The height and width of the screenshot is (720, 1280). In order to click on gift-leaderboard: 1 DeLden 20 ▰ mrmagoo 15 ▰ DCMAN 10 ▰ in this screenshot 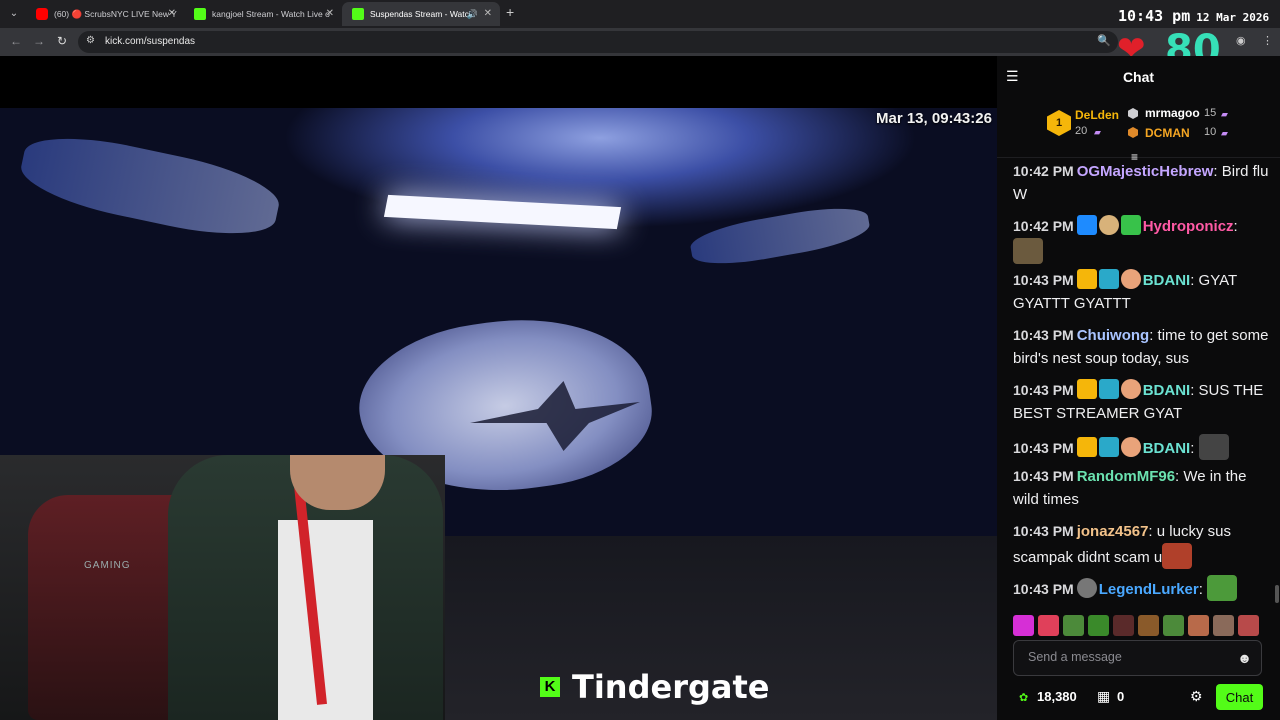, I will do `click(1138, 129)`.